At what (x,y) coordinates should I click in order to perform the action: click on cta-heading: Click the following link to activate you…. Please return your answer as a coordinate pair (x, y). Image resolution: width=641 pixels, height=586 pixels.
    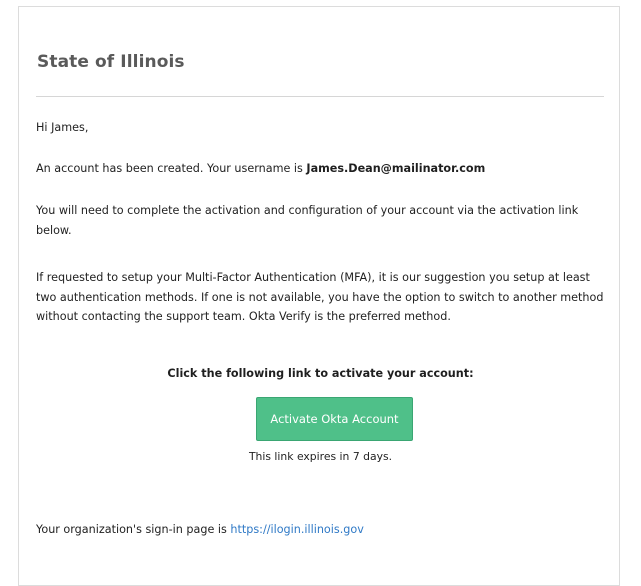
    Looking at the image, I should click on (320, 373).